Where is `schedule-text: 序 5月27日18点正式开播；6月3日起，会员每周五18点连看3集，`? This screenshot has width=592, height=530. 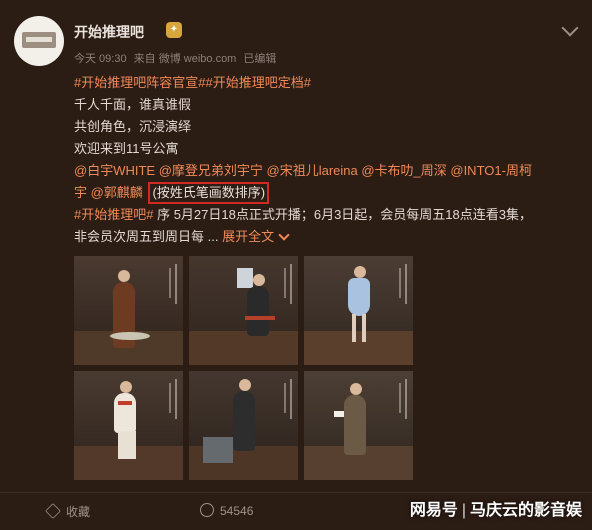 schedule-text: 序 5月27日18点正式开播；6月3日起，会员每周五18点连看3集， is located at coordinates (342, 214).